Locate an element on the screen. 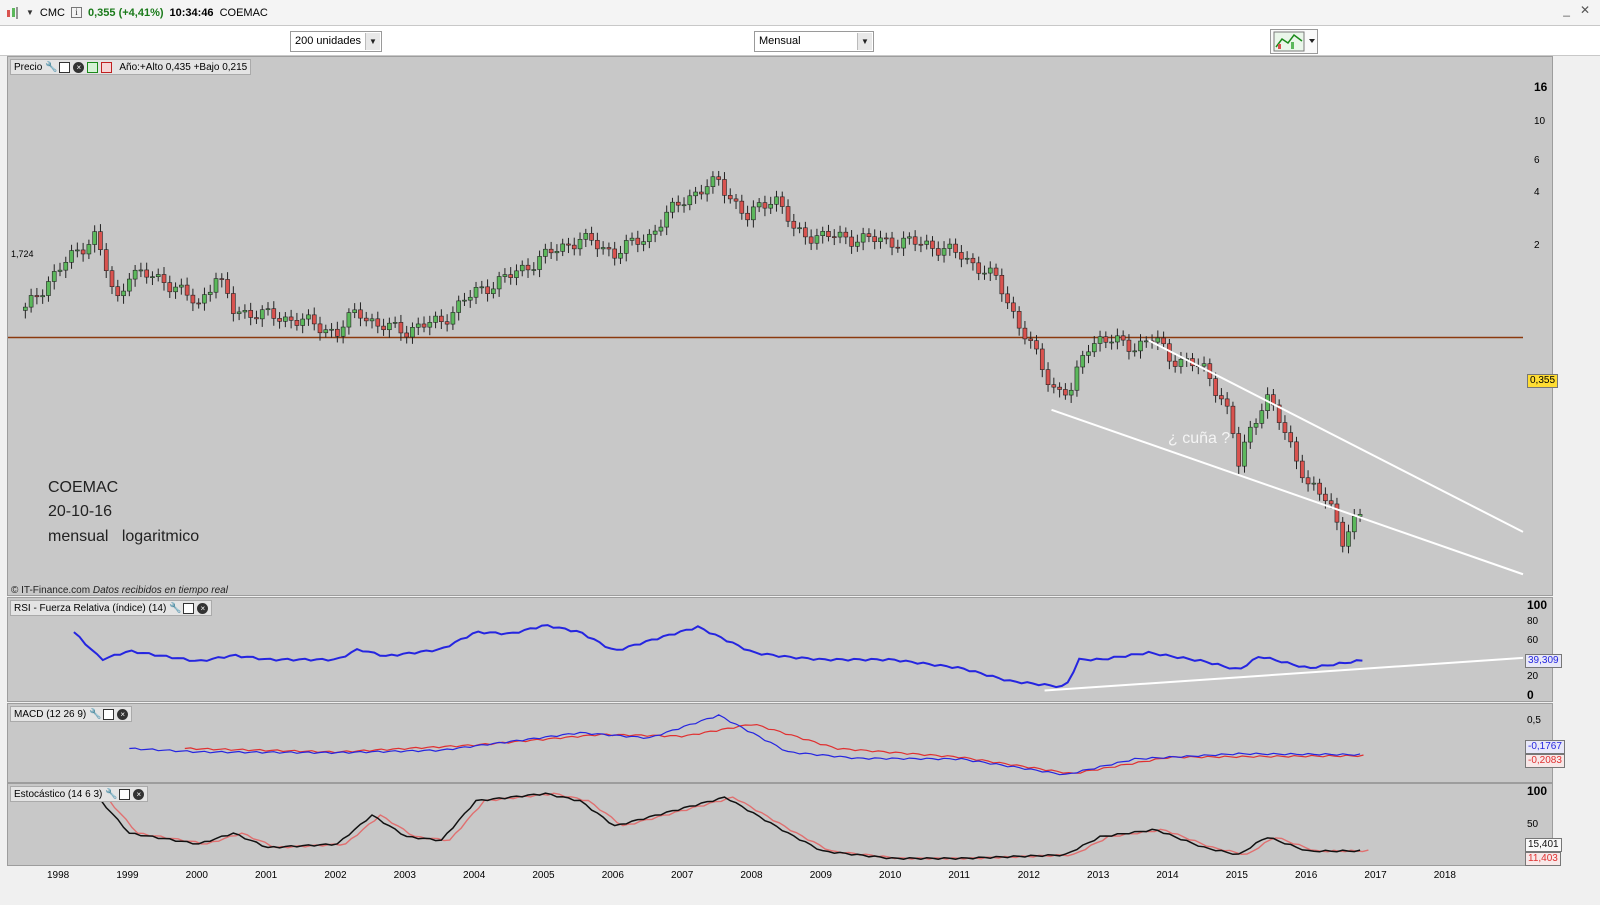  stoch-tick-50: 50 is located at coordinates (1533, 824).